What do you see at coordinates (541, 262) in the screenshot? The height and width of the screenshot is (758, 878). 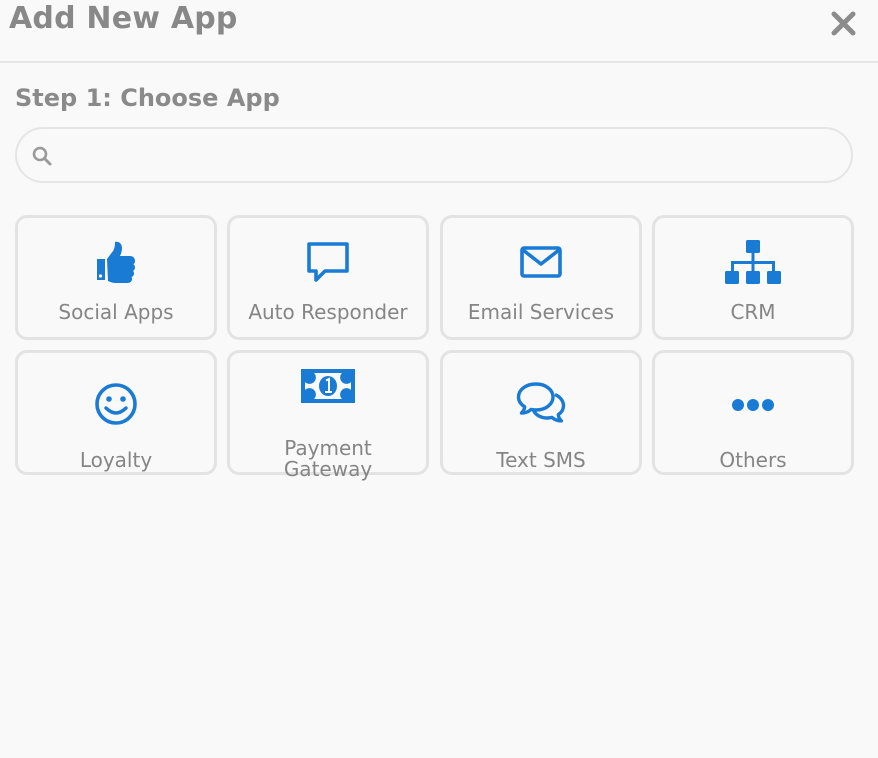 I see `envelope-icon` at bounding box center [541, 262].